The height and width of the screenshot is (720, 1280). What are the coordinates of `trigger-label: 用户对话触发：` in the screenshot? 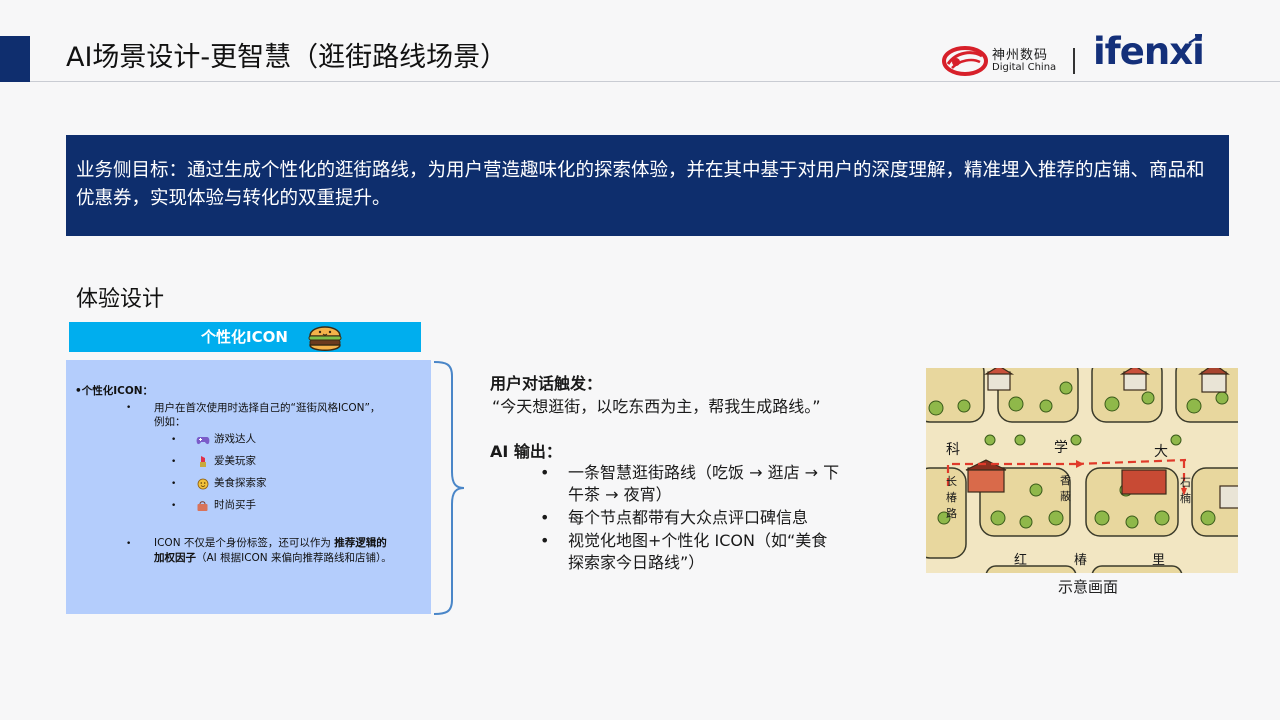 It's located at (546, 383).